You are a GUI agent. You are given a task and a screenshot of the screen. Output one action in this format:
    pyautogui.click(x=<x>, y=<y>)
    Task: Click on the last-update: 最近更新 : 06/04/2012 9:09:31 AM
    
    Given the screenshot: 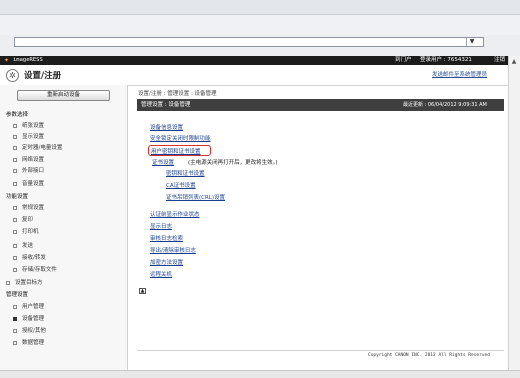 What is the action you would take?
    pyautogui.click(x=445, y=105)
    